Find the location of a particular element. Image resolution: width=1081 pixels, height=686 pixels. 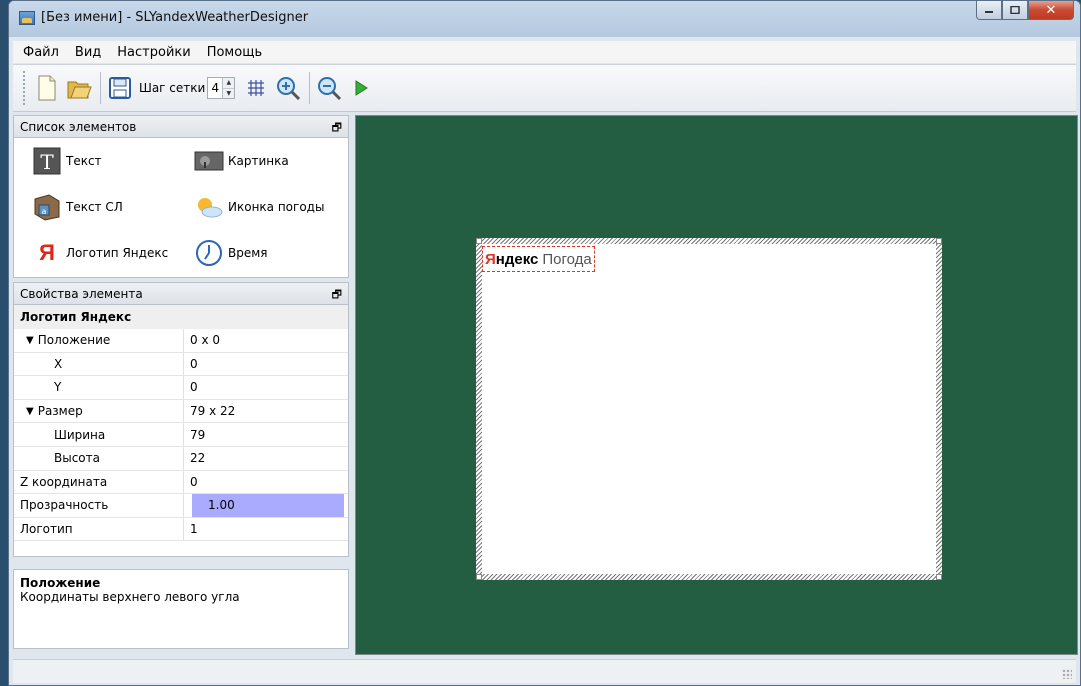

spin-down-icon: ▼ is located at coordinates (229, 92).